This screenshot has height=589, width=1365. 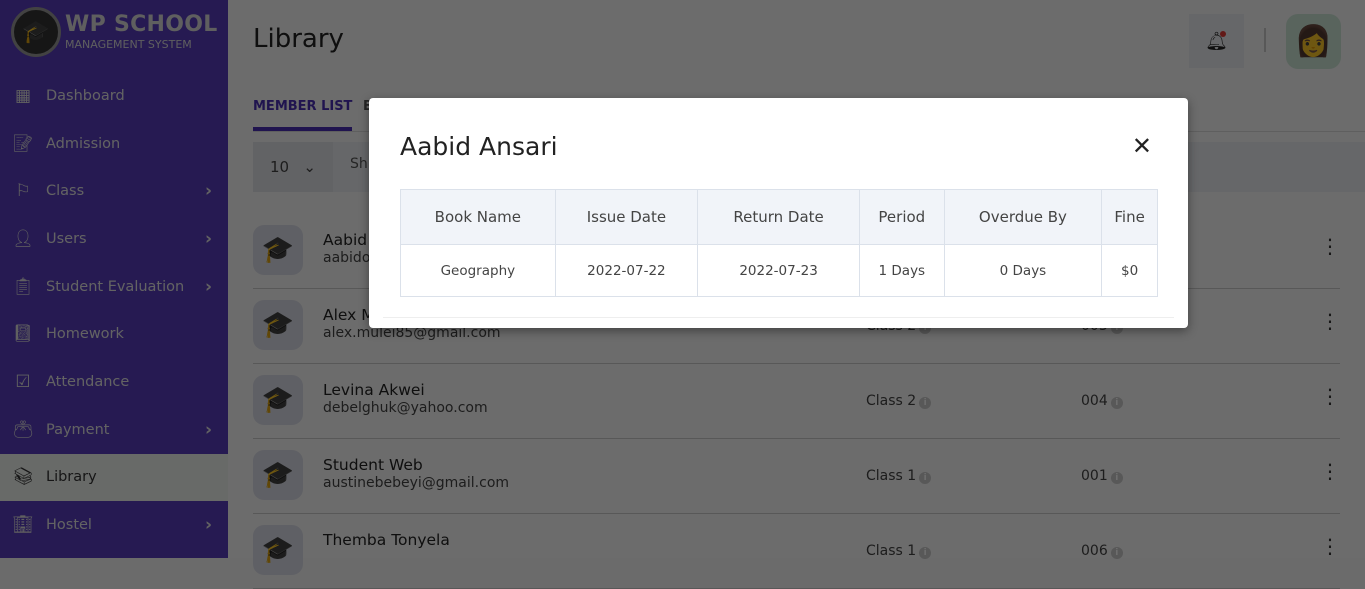 What do you see at coordinates (345, 240) in the screenshot?
I see `member-name: Aabid` at bounding box center [345, 240].